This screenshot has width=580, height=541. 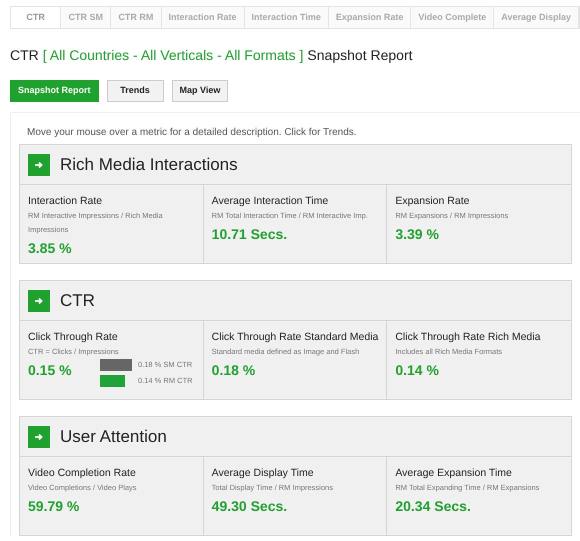 What do you see at coordinates (200, 91) in the screenshot?
I see `view-button: Map View` at bounding box center [200, 91].